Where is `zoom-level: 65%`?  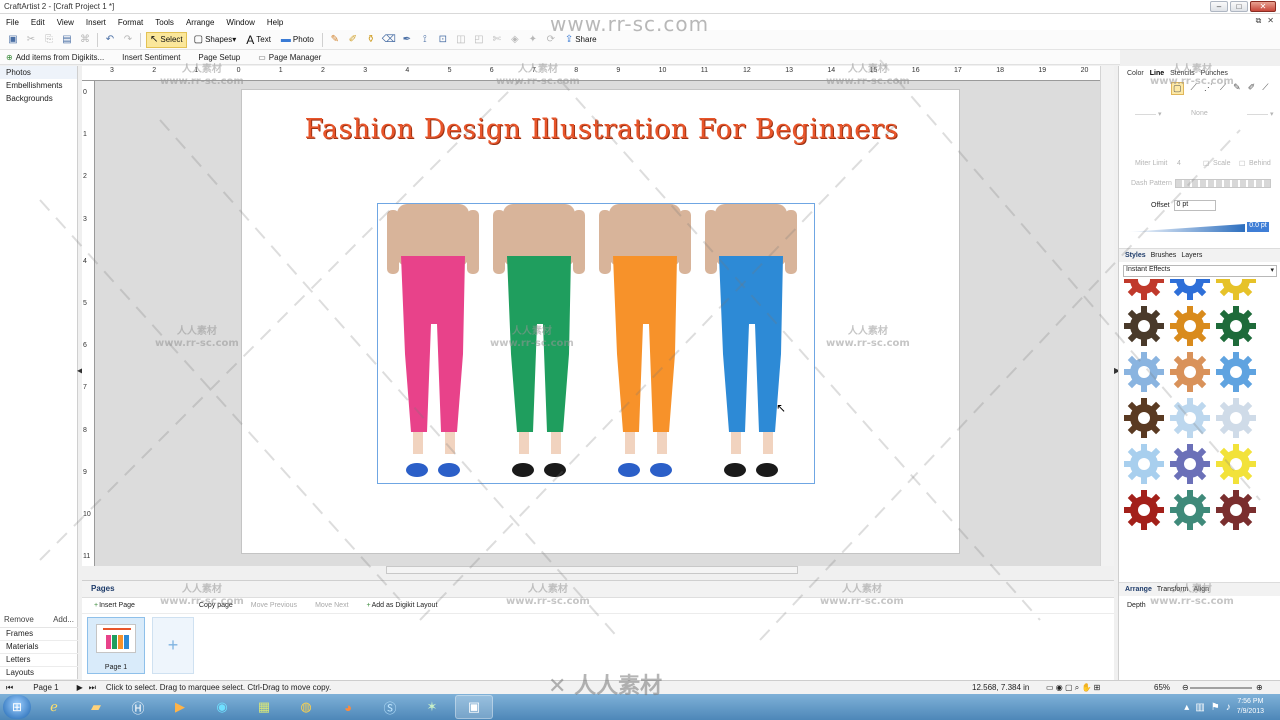
zoom-level: 65% is located at coordinates (1162, 687).